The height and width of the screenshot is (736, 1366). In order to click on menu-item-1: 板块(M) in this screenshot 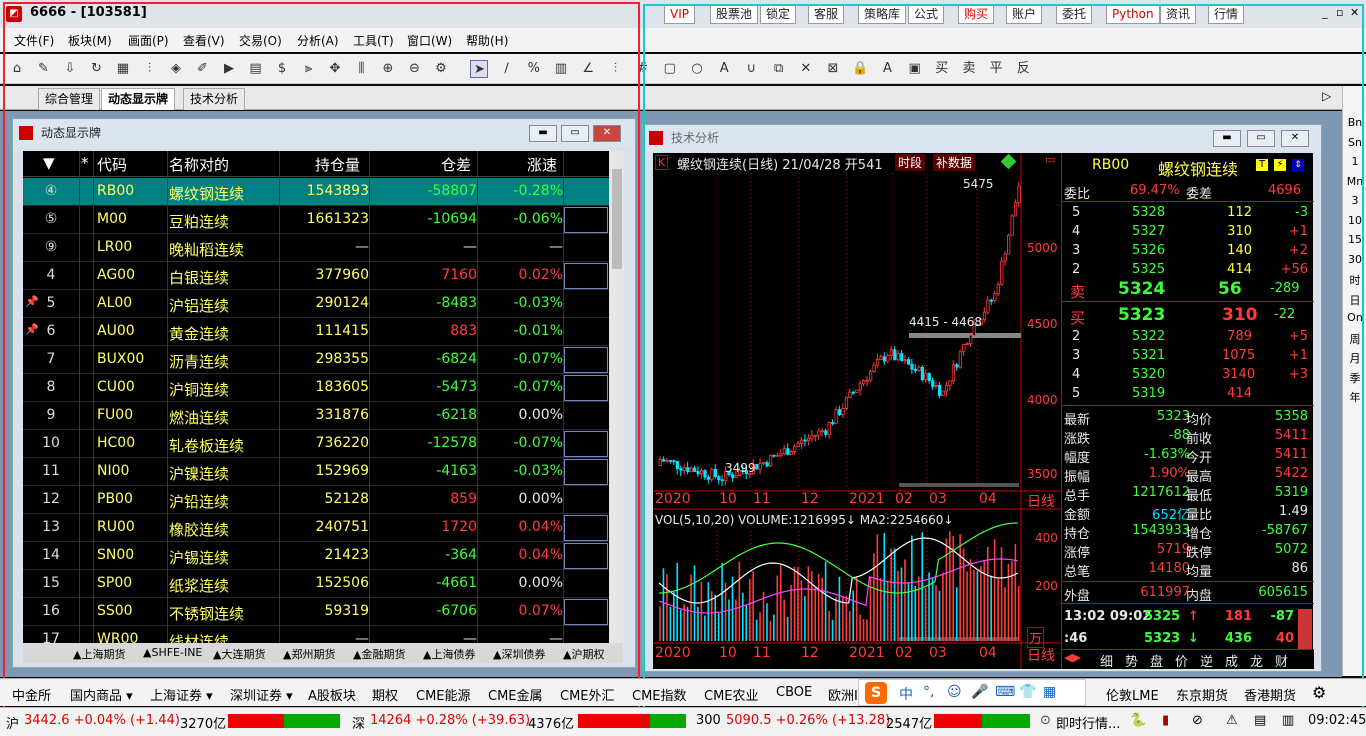, I will do `click(90, 40)`.